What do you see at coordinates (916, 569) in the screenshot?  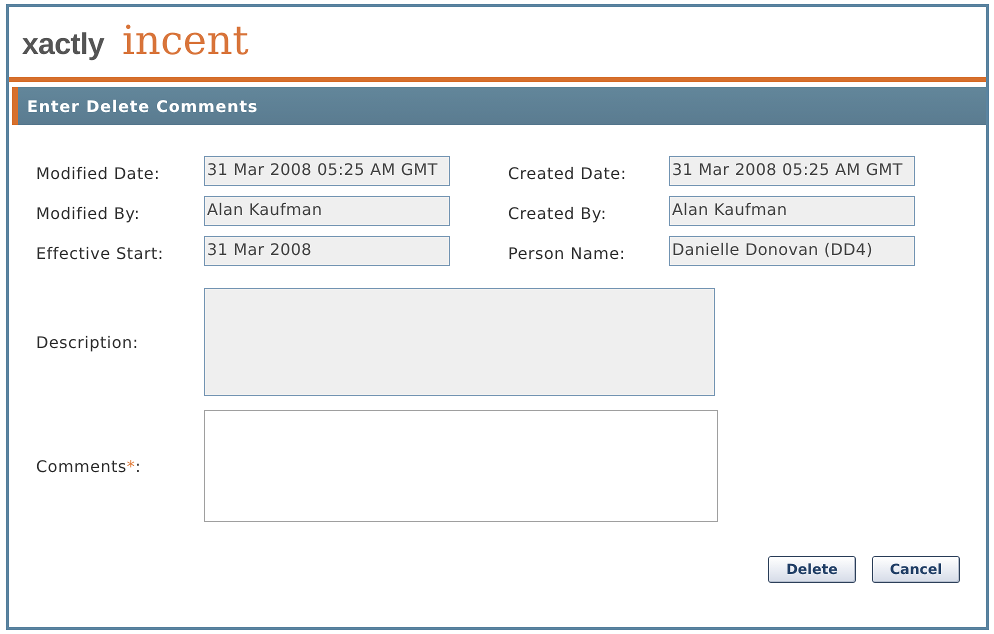 I see `form-button: Cancel` at bounding box center [916, 569].